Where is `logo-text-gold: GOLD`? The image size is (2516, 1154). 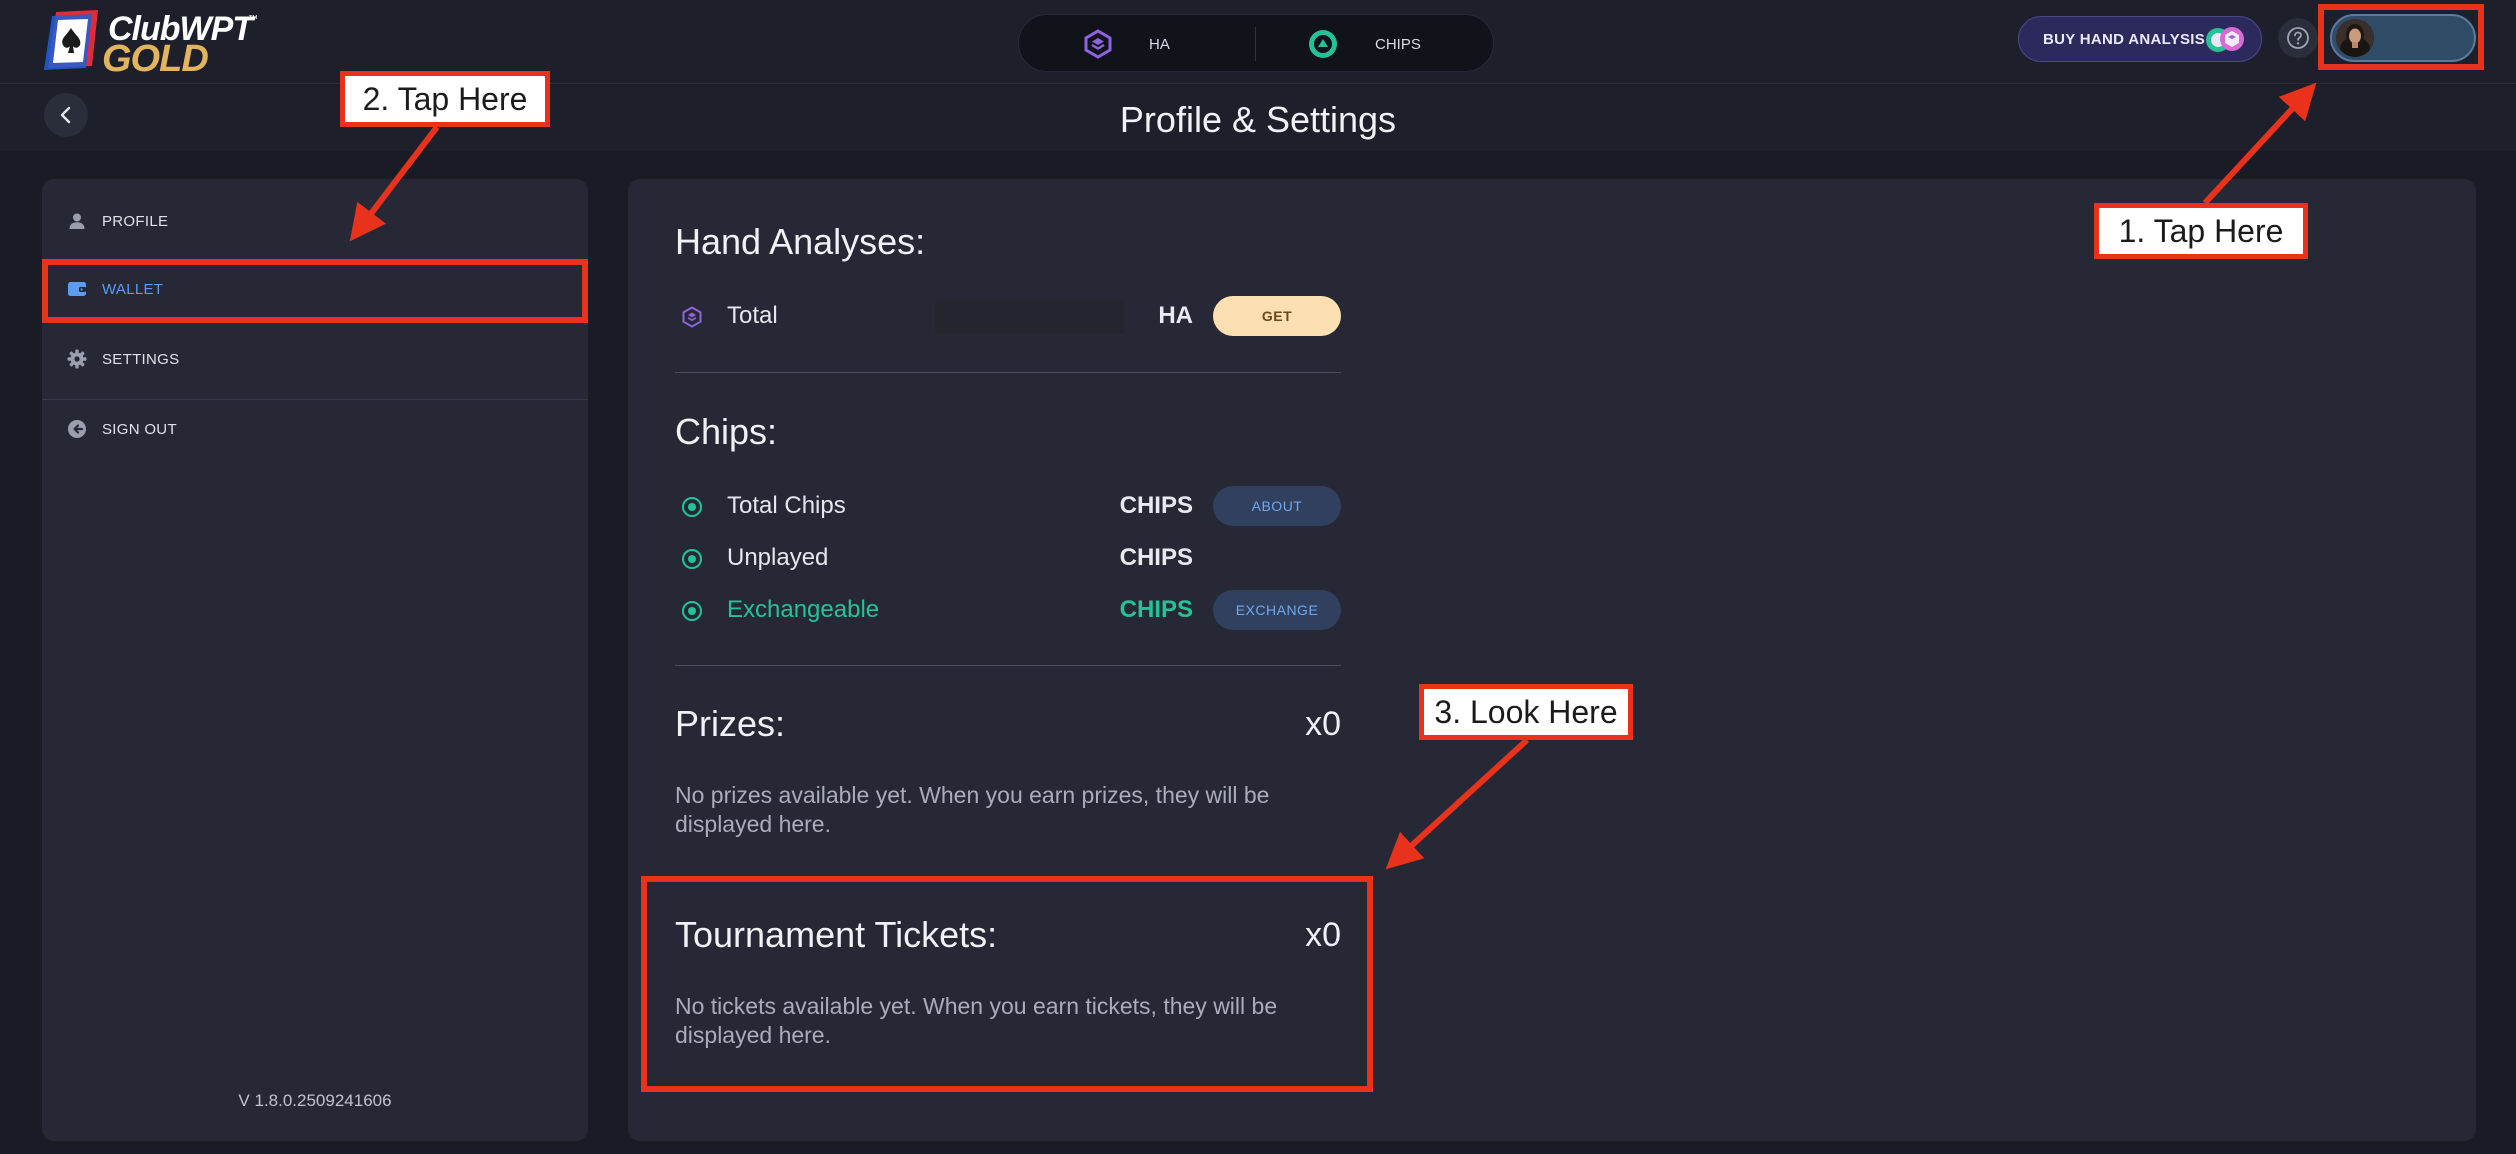
logo-text-gold: GOLD is located at coordinates (155, 59).